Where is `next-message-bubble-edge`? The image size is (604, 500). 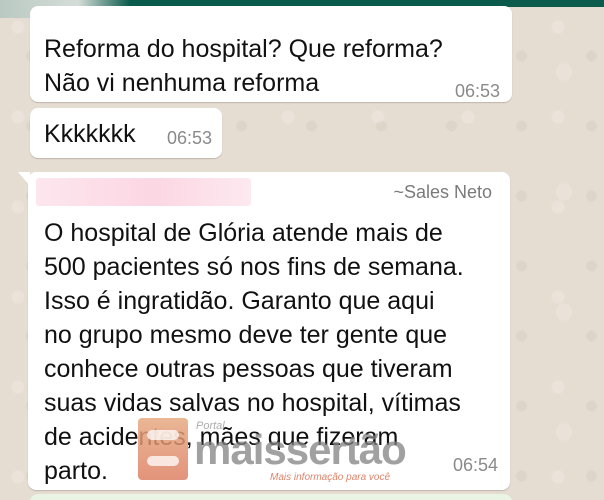
next-message-bubble-edge is located at coordinates (271, 497).